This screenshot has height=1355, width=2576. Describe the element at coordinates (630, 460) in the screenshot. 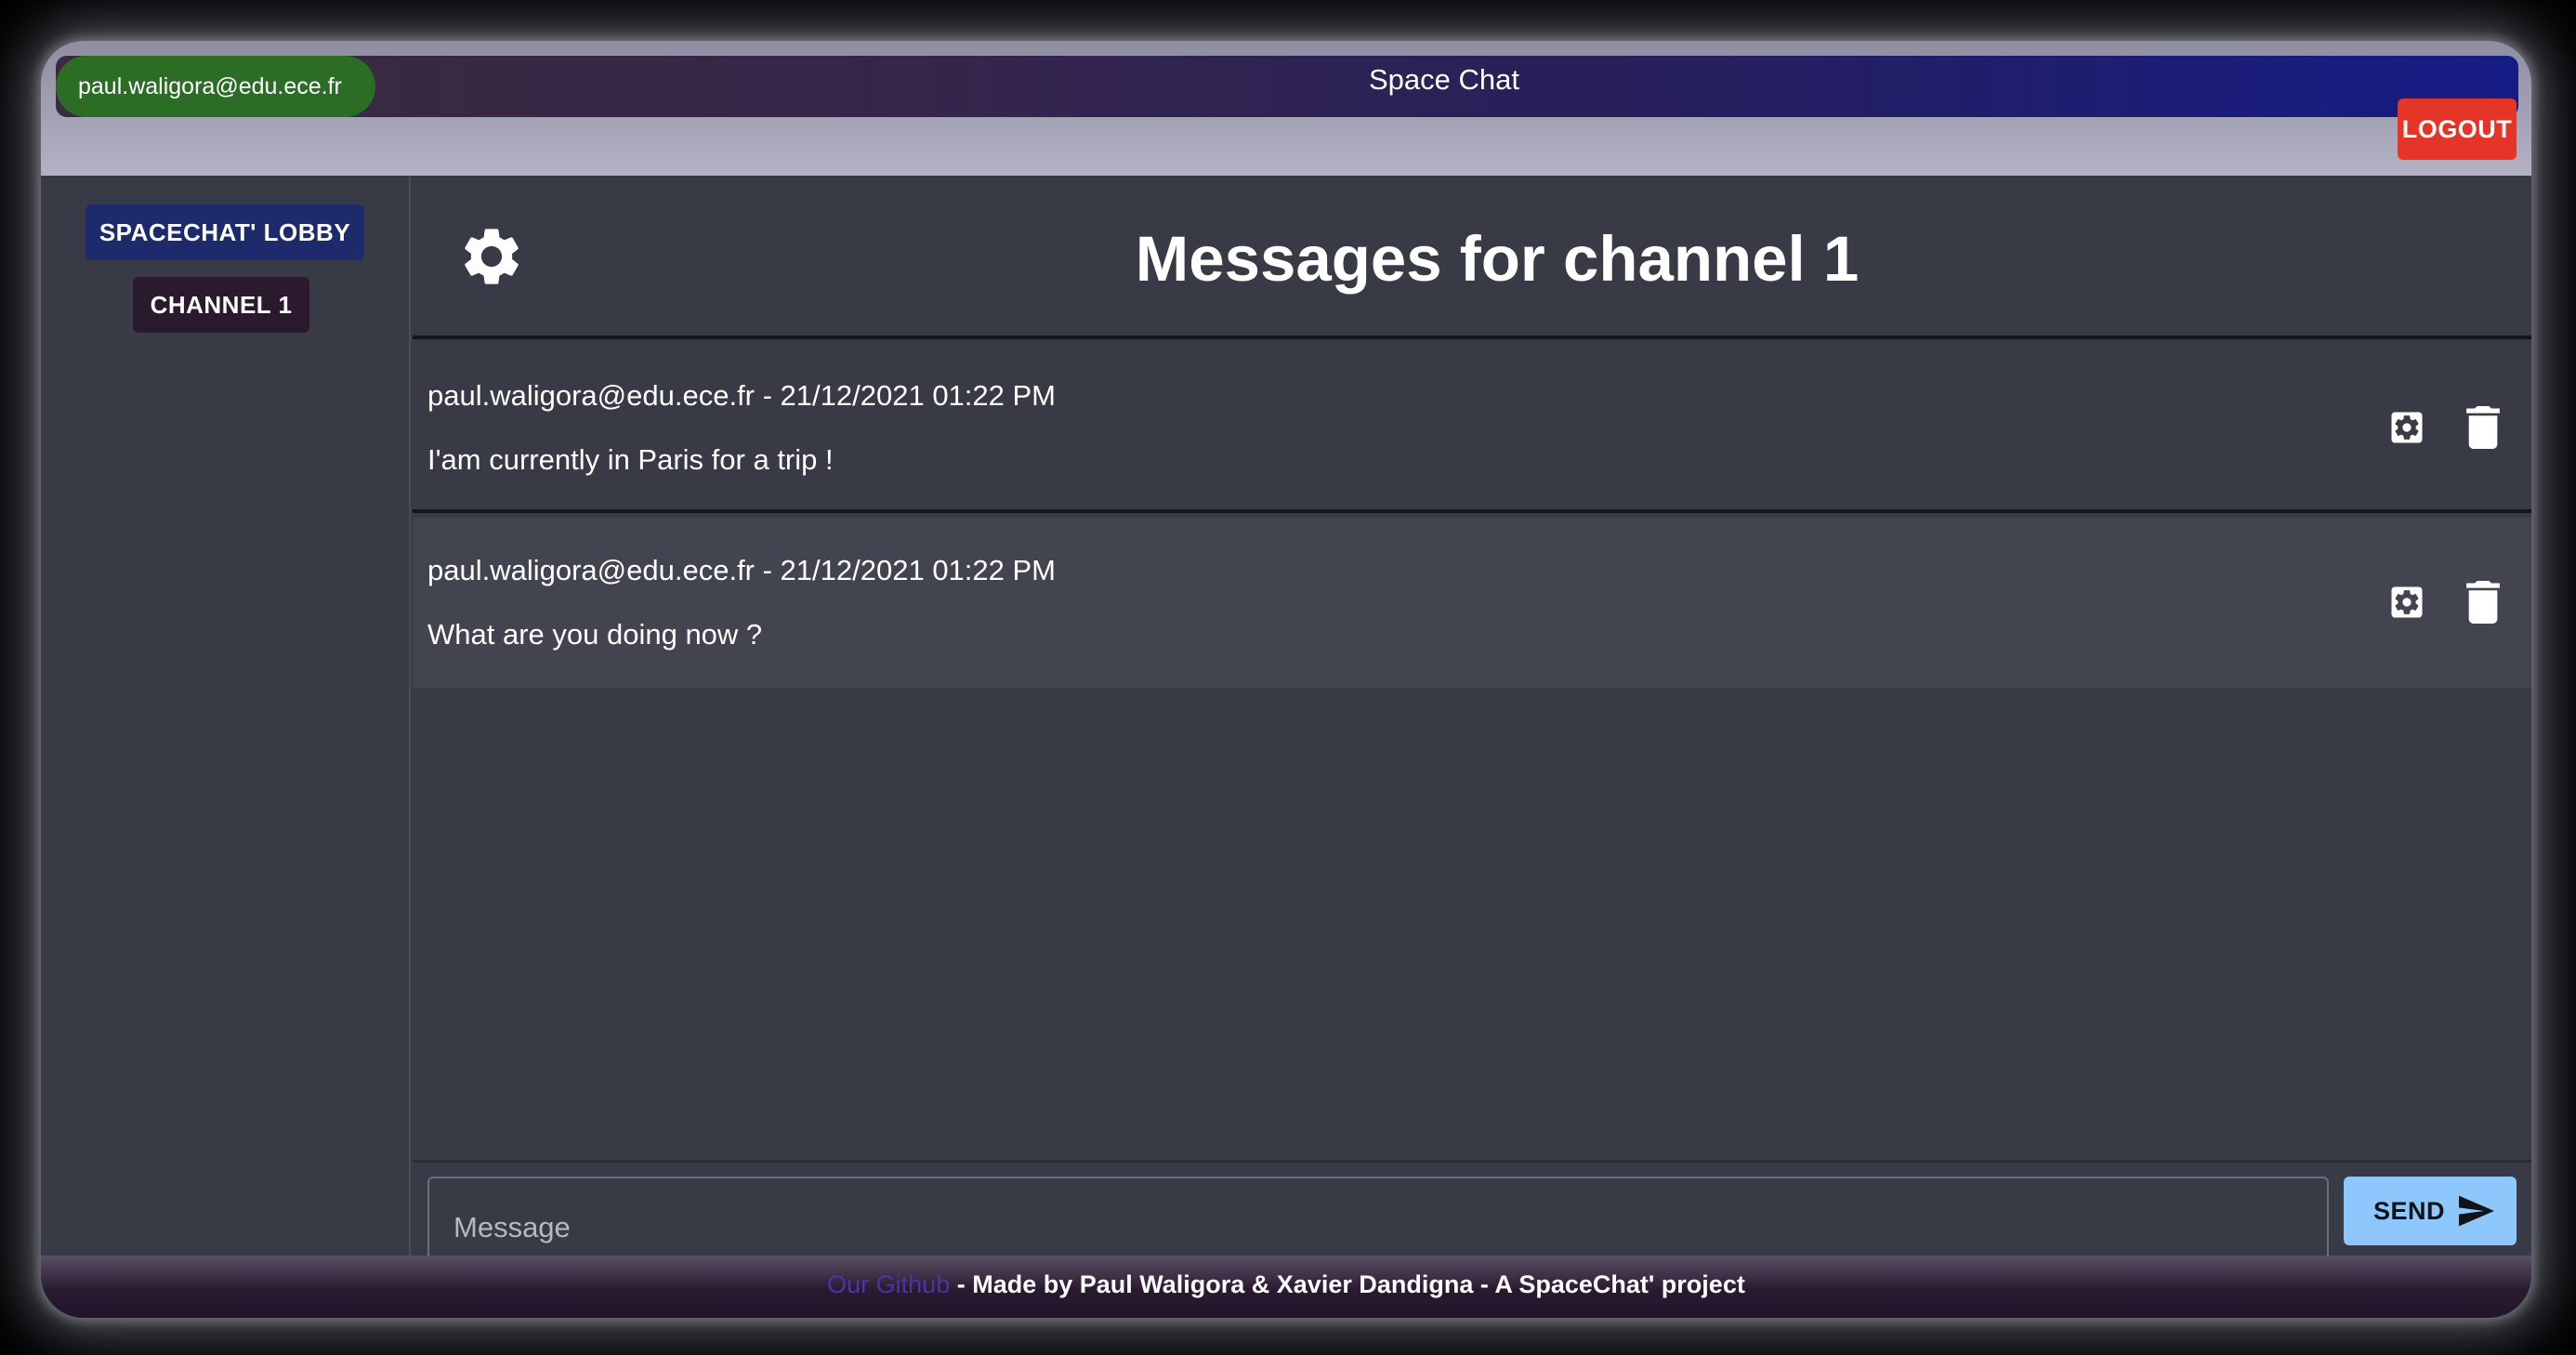

I see `message-text: I'am currently in Paris for a trip !` at that location.